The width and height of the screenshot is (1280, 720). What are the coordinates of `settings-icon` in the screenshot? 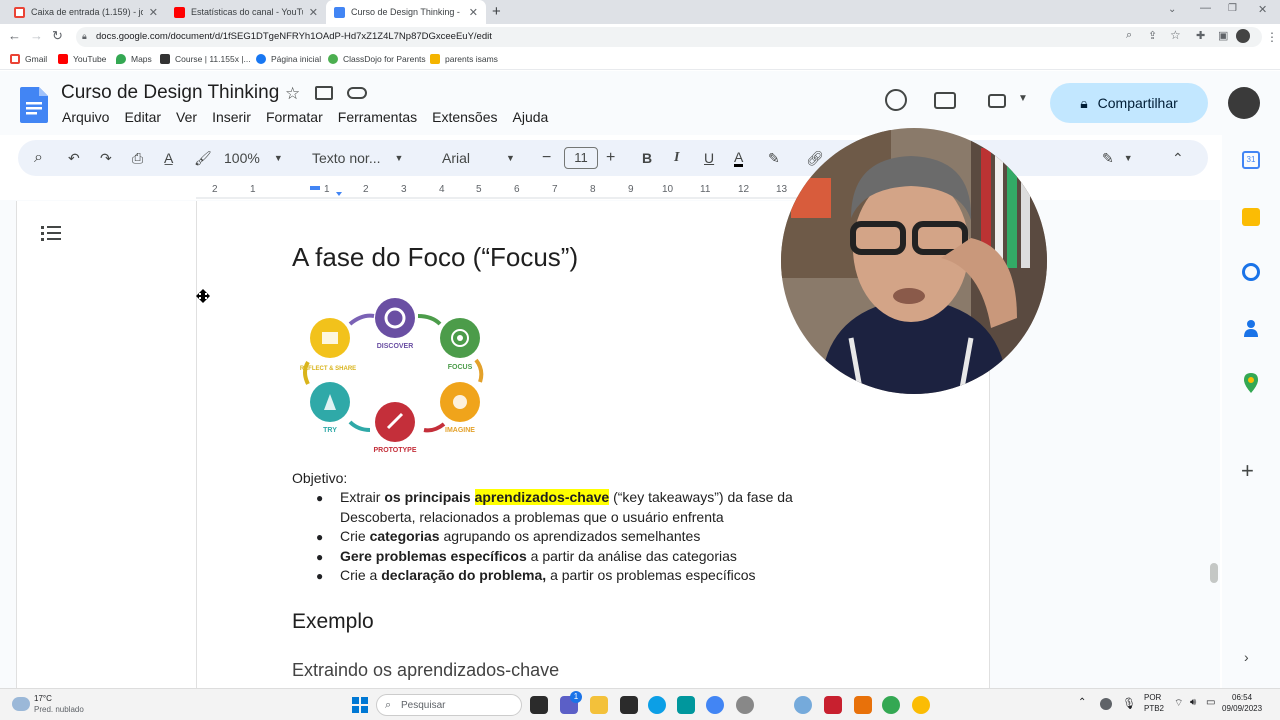 It's located at (745, 705).